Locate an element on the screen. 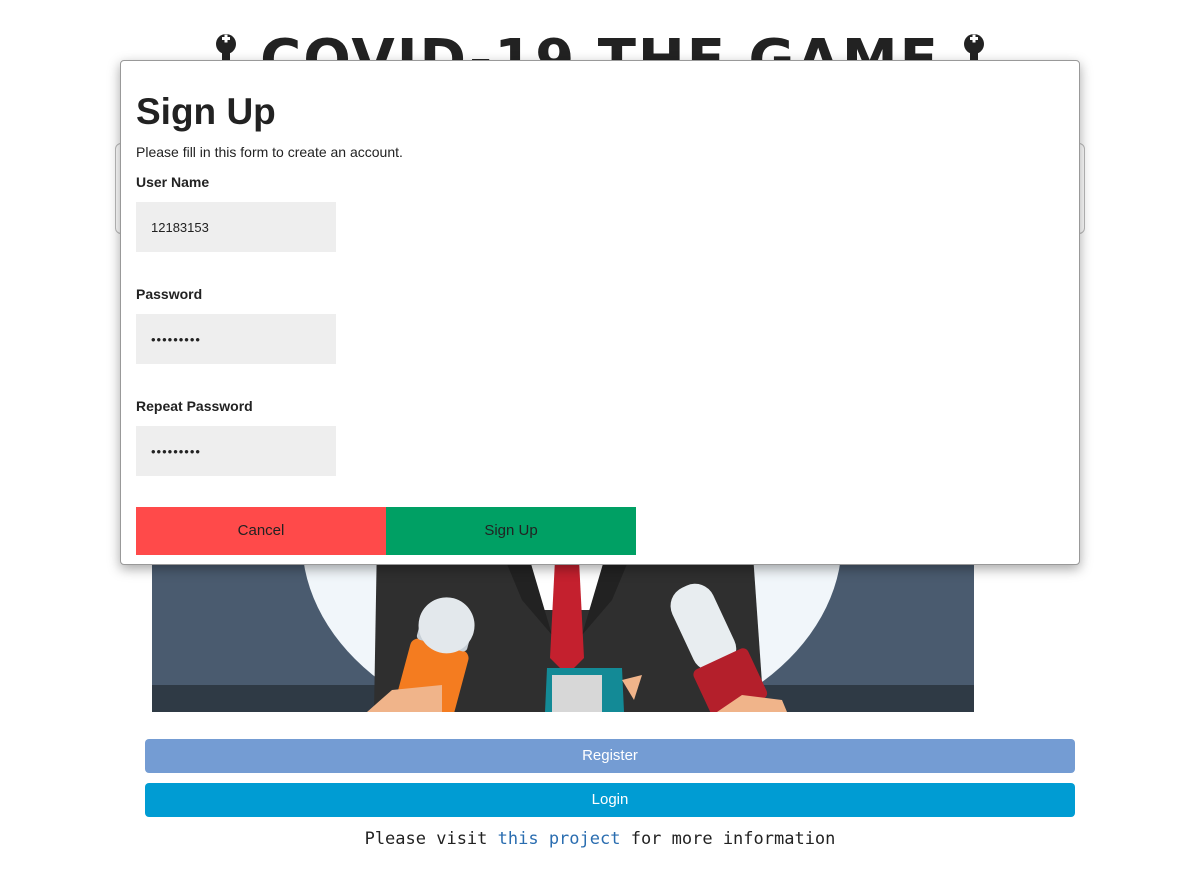  register-button: Register is located at coordinates (610, 756).